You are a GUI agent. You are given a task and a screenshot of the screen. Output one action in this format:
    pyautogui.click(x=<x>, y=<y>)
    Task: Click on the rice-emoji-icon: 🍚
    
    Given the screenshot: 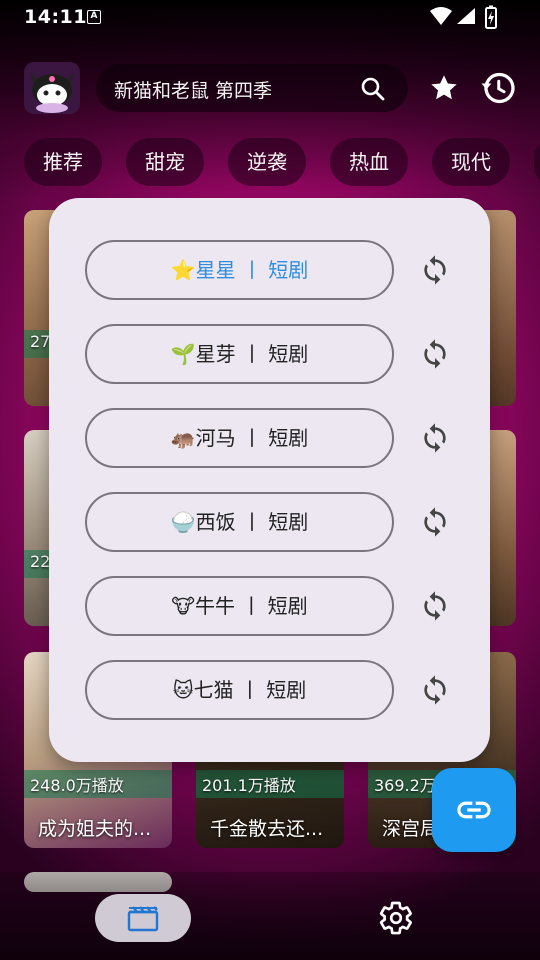 What is the action you would take?
    pyautogui.click(x=183, y=522)
    